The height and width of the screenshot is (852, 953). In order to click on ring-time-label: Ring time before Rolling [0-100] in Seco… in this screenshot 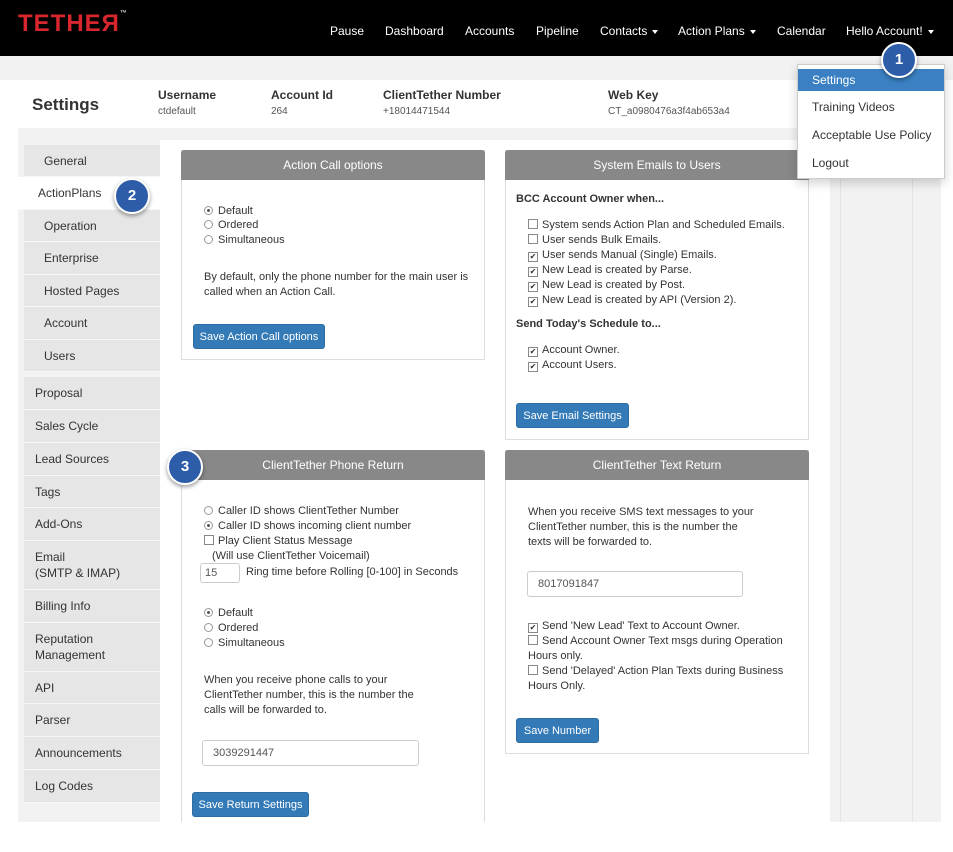, I will do `click(352, 572)`.